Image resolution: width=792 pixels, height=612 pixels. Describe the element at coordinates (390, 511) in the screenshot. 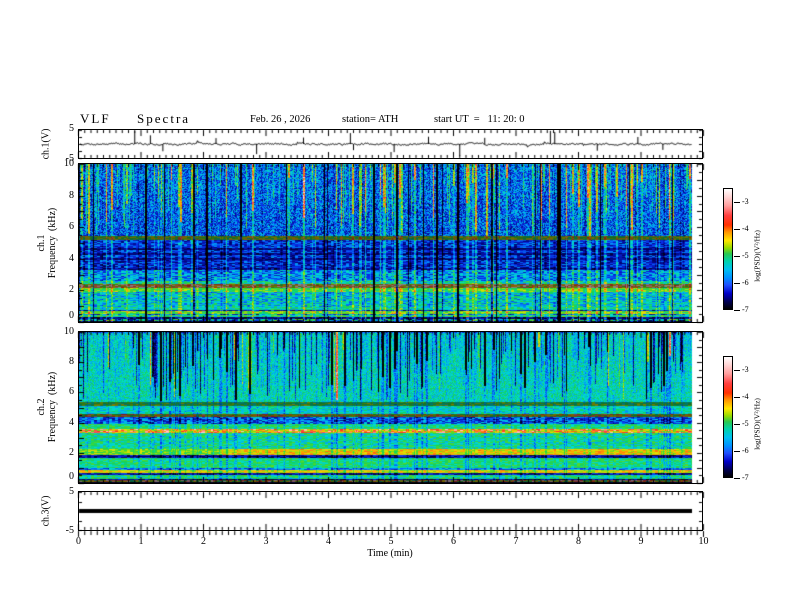

I see `ch3-waveform-panel` at that location.